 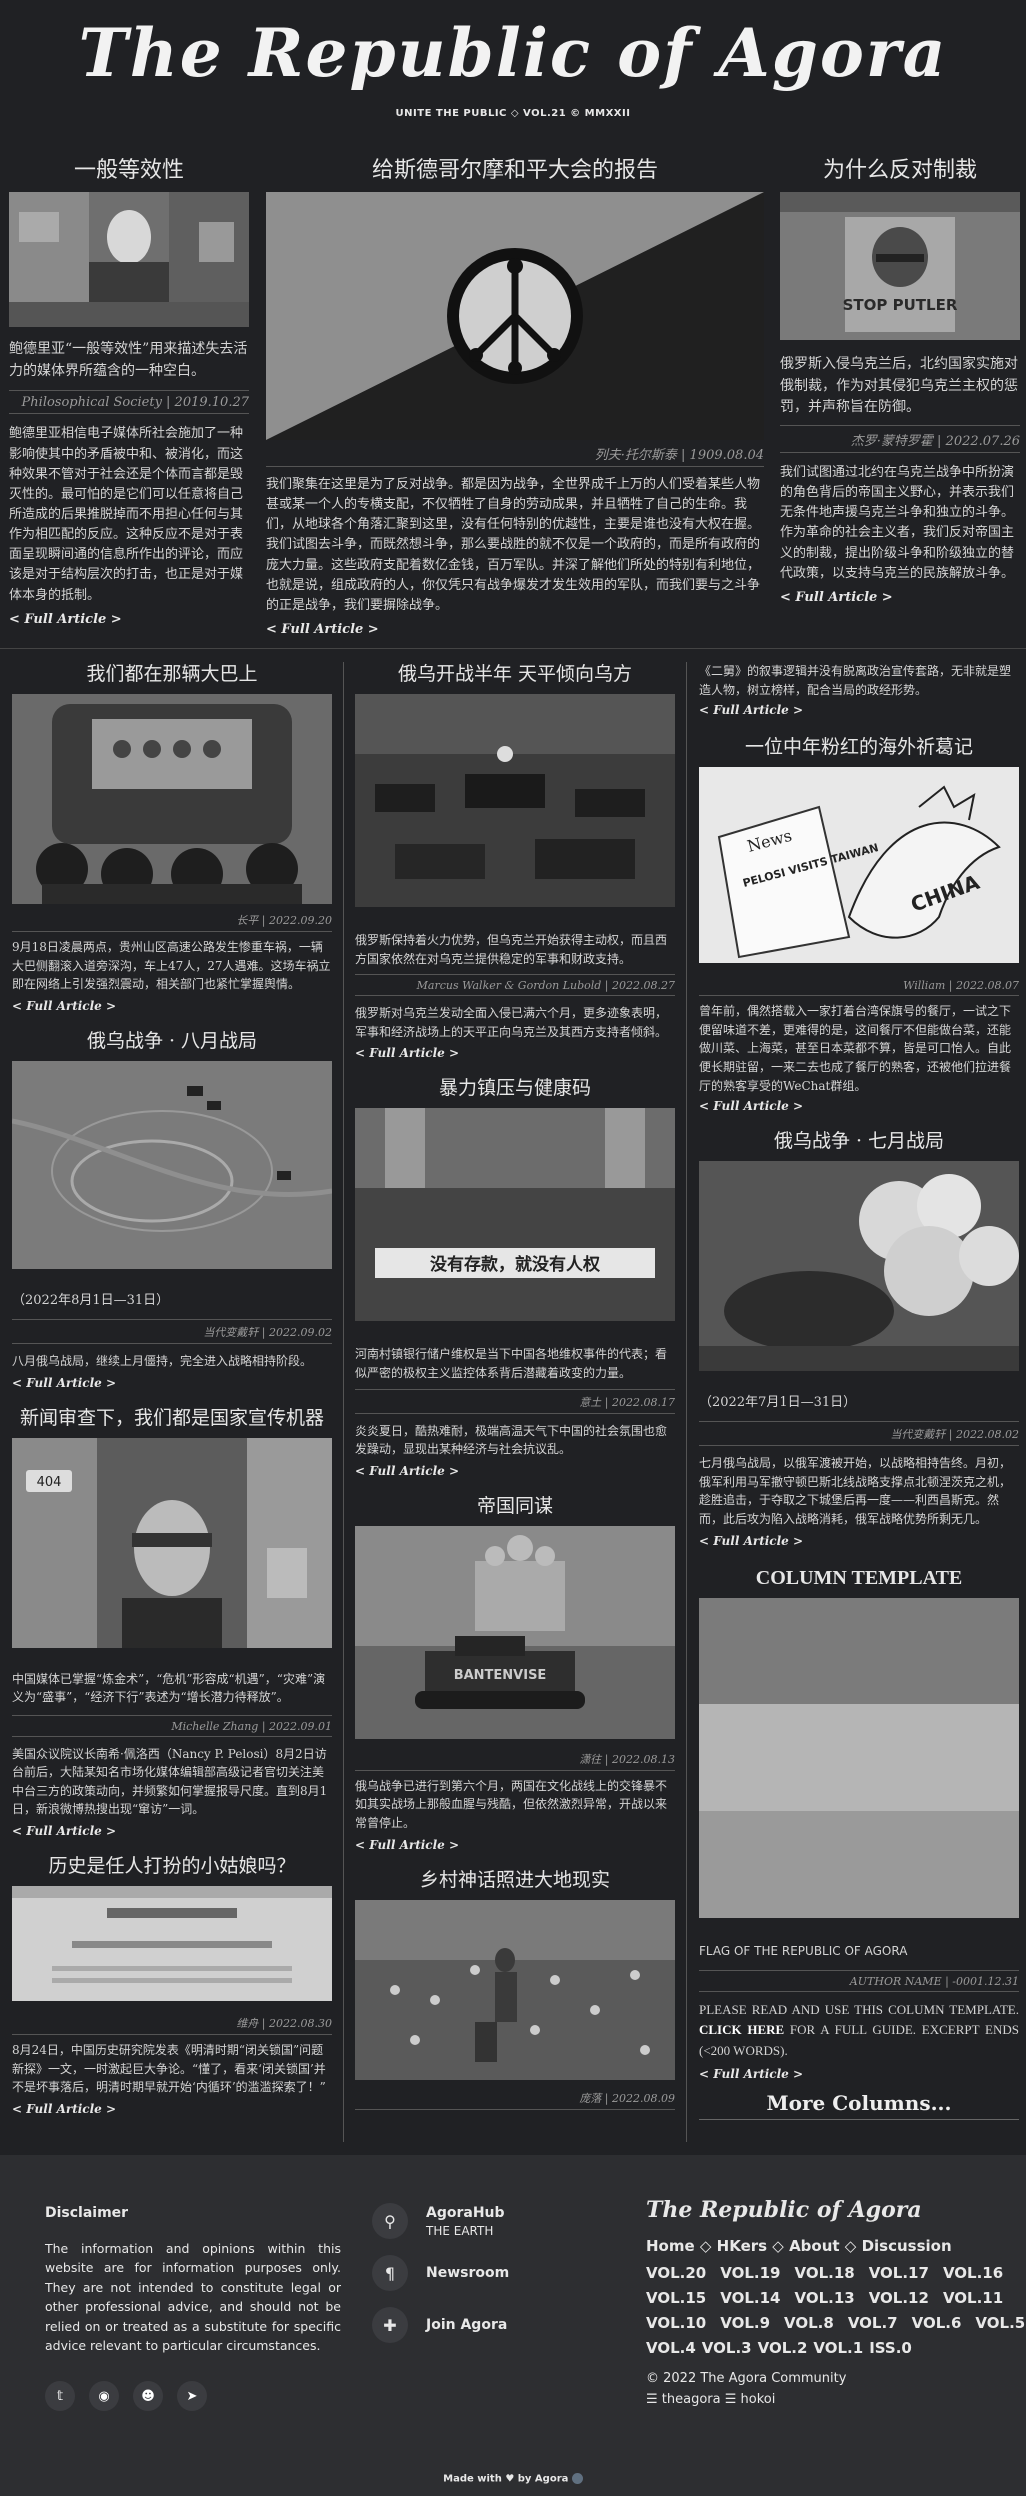 I want to click on nav-discussion: Discussion, so click(x=907, y=2246).